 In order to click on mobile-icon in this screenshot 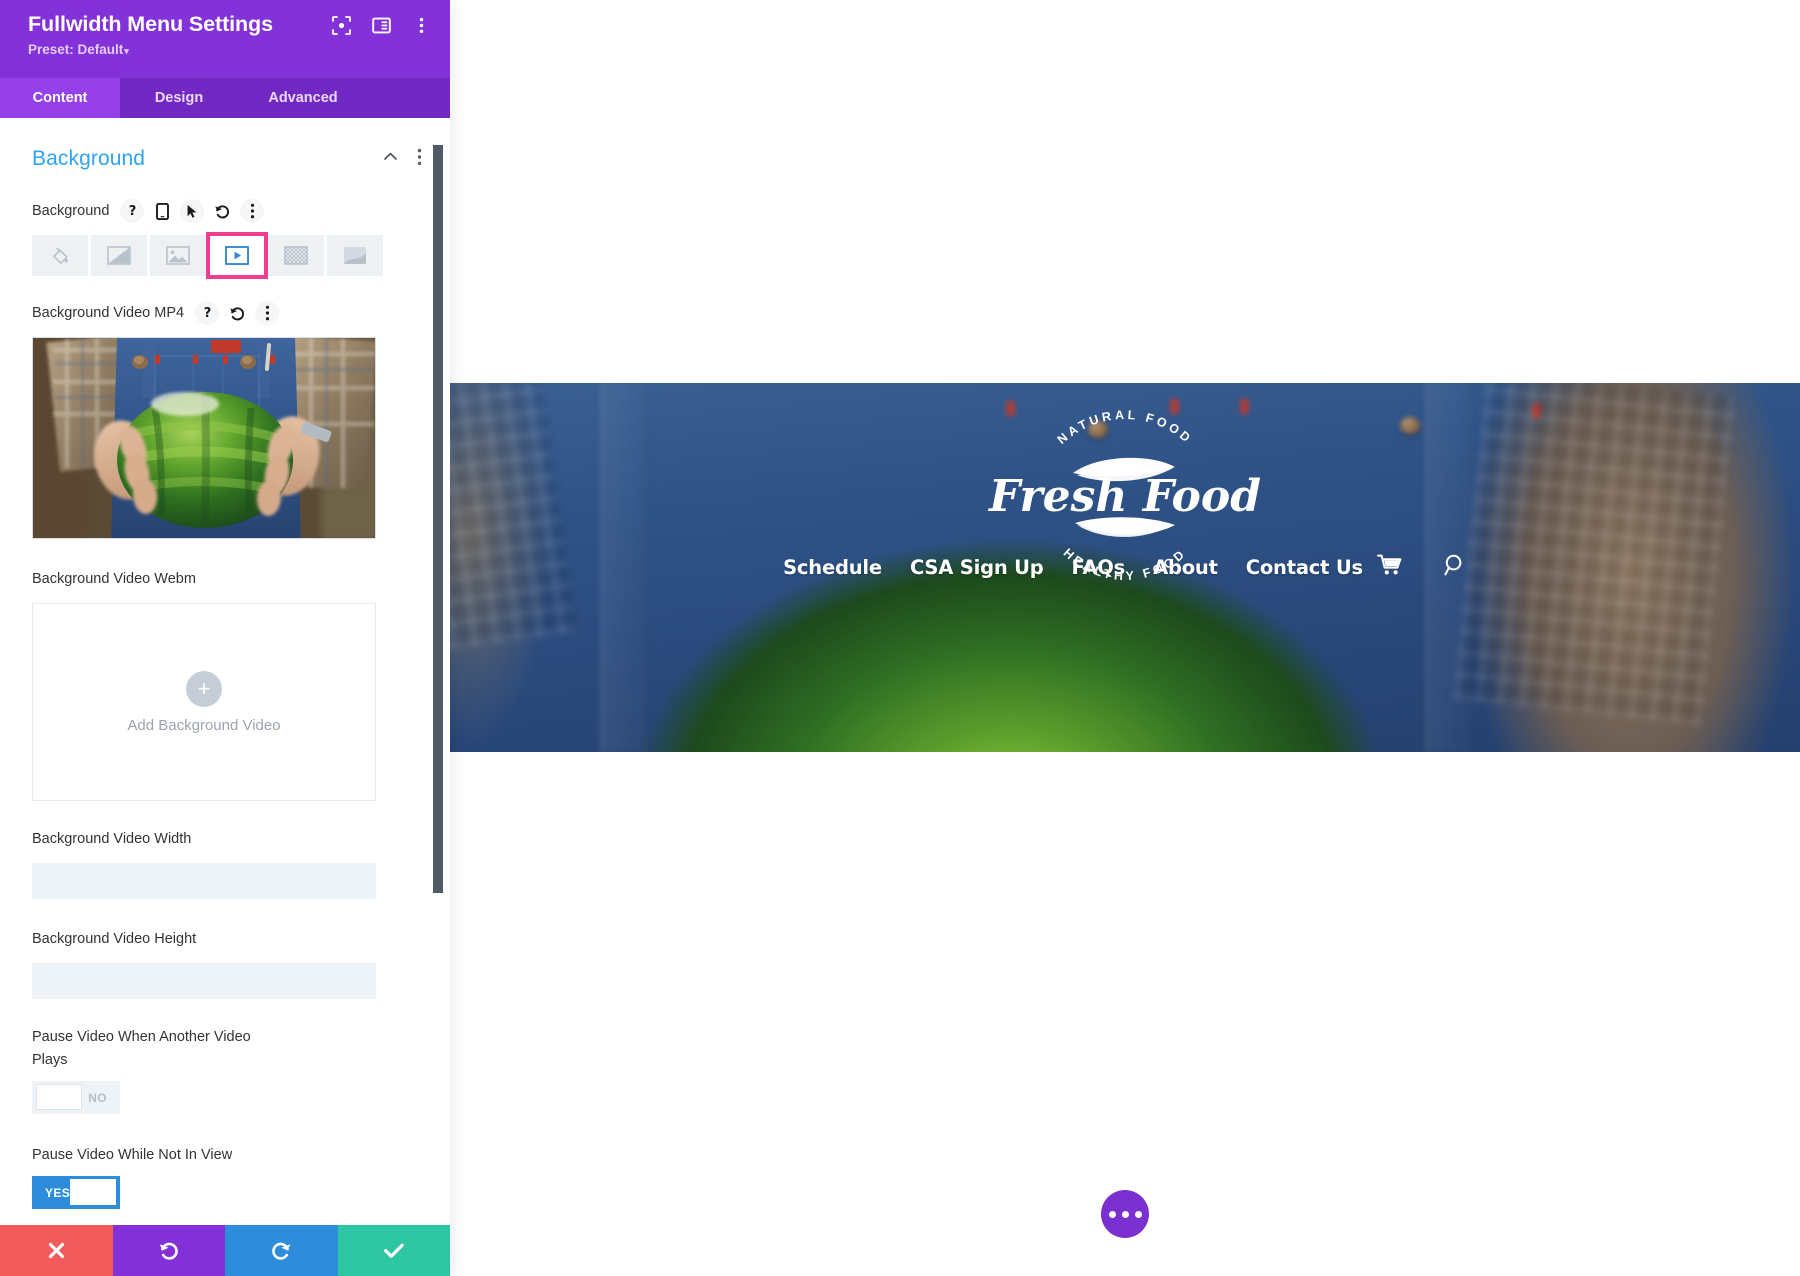, I will do `click(162, 211)`.